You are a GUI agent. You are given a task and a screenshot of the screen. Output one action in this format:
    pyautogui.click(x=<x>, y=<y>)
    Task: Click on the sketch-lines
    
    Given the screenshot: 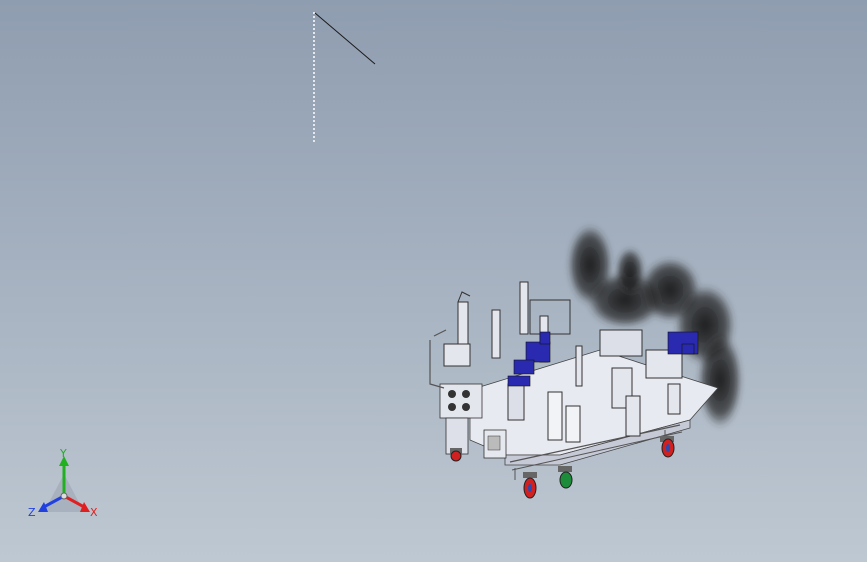 What is the action you would take?
    pyautogui.click(x=344, y=77)
    